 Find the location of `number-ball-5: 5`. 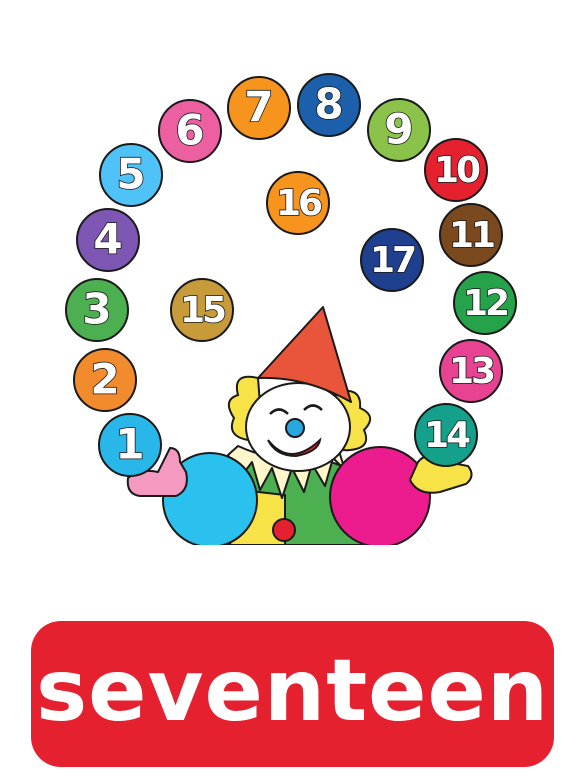

number-ball-5: 5 is located at coordinates (131, 175).